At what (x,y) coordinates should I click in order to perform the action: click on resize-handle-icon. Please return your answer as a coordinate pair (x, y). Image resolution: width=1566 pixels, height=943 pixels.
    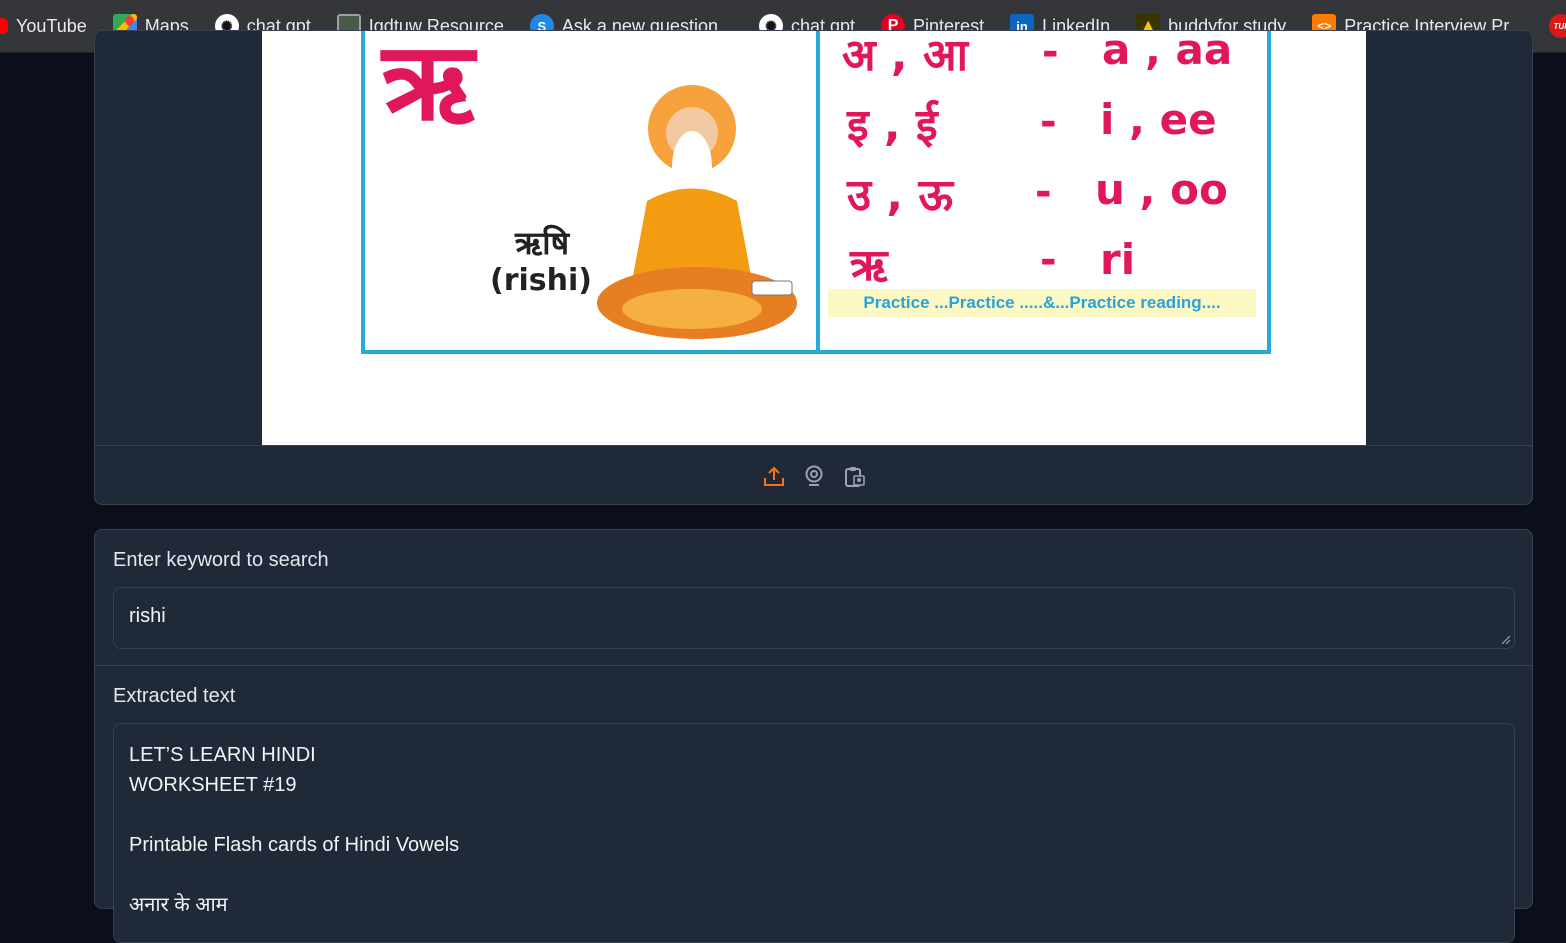
    Looking at the image, I should click on (1506, 640).